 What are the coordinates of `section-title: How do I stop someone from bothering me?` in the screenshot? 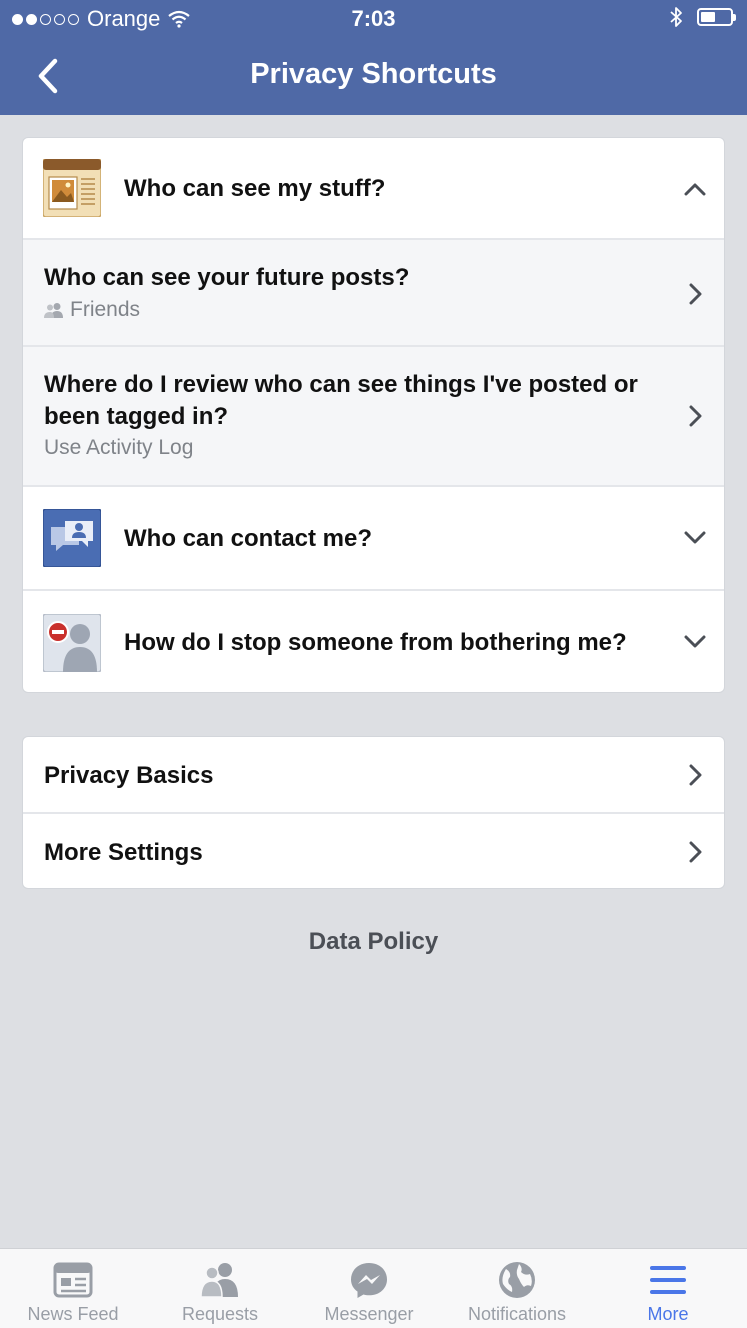 It's located at (375, 642).